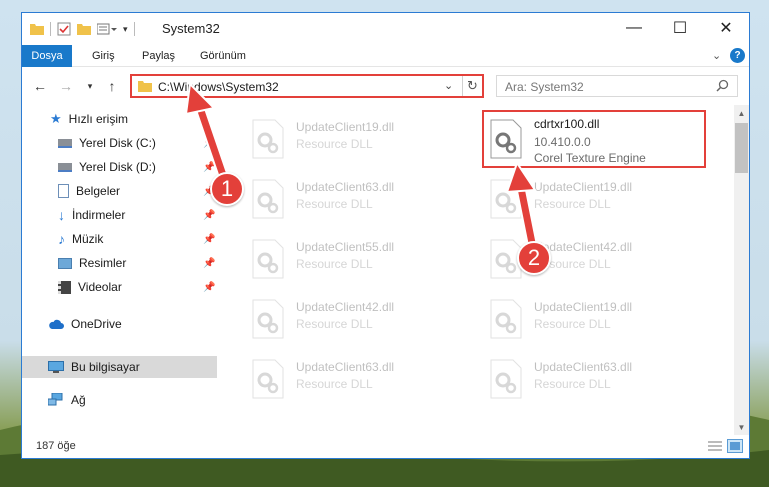 The height and width of the screenshot is (487, 769). I want to click on arrow-right-icon: →, so click(66, 86).